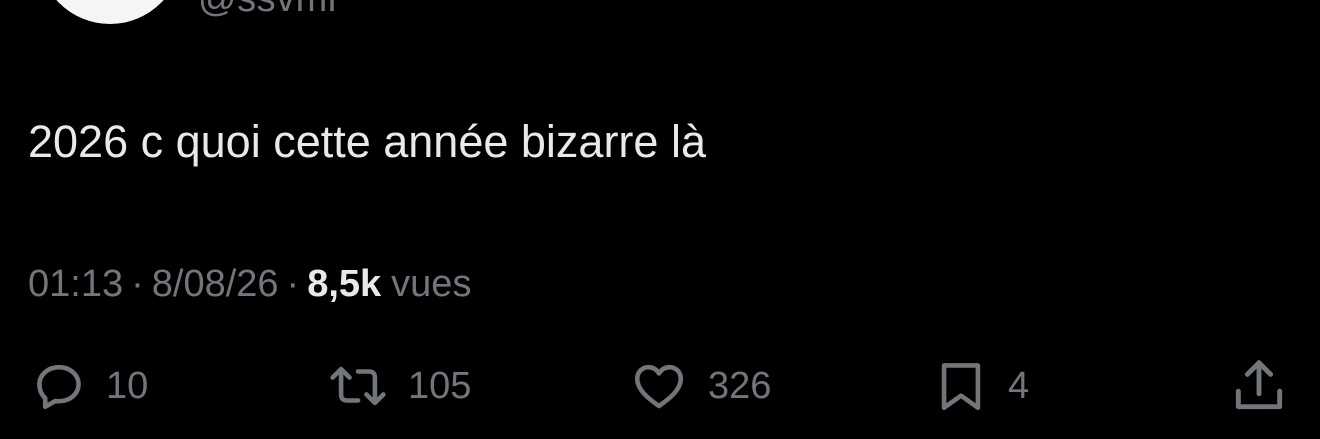 The image size is (1320, 439). I want to click on share-button, so click(1259, 386).